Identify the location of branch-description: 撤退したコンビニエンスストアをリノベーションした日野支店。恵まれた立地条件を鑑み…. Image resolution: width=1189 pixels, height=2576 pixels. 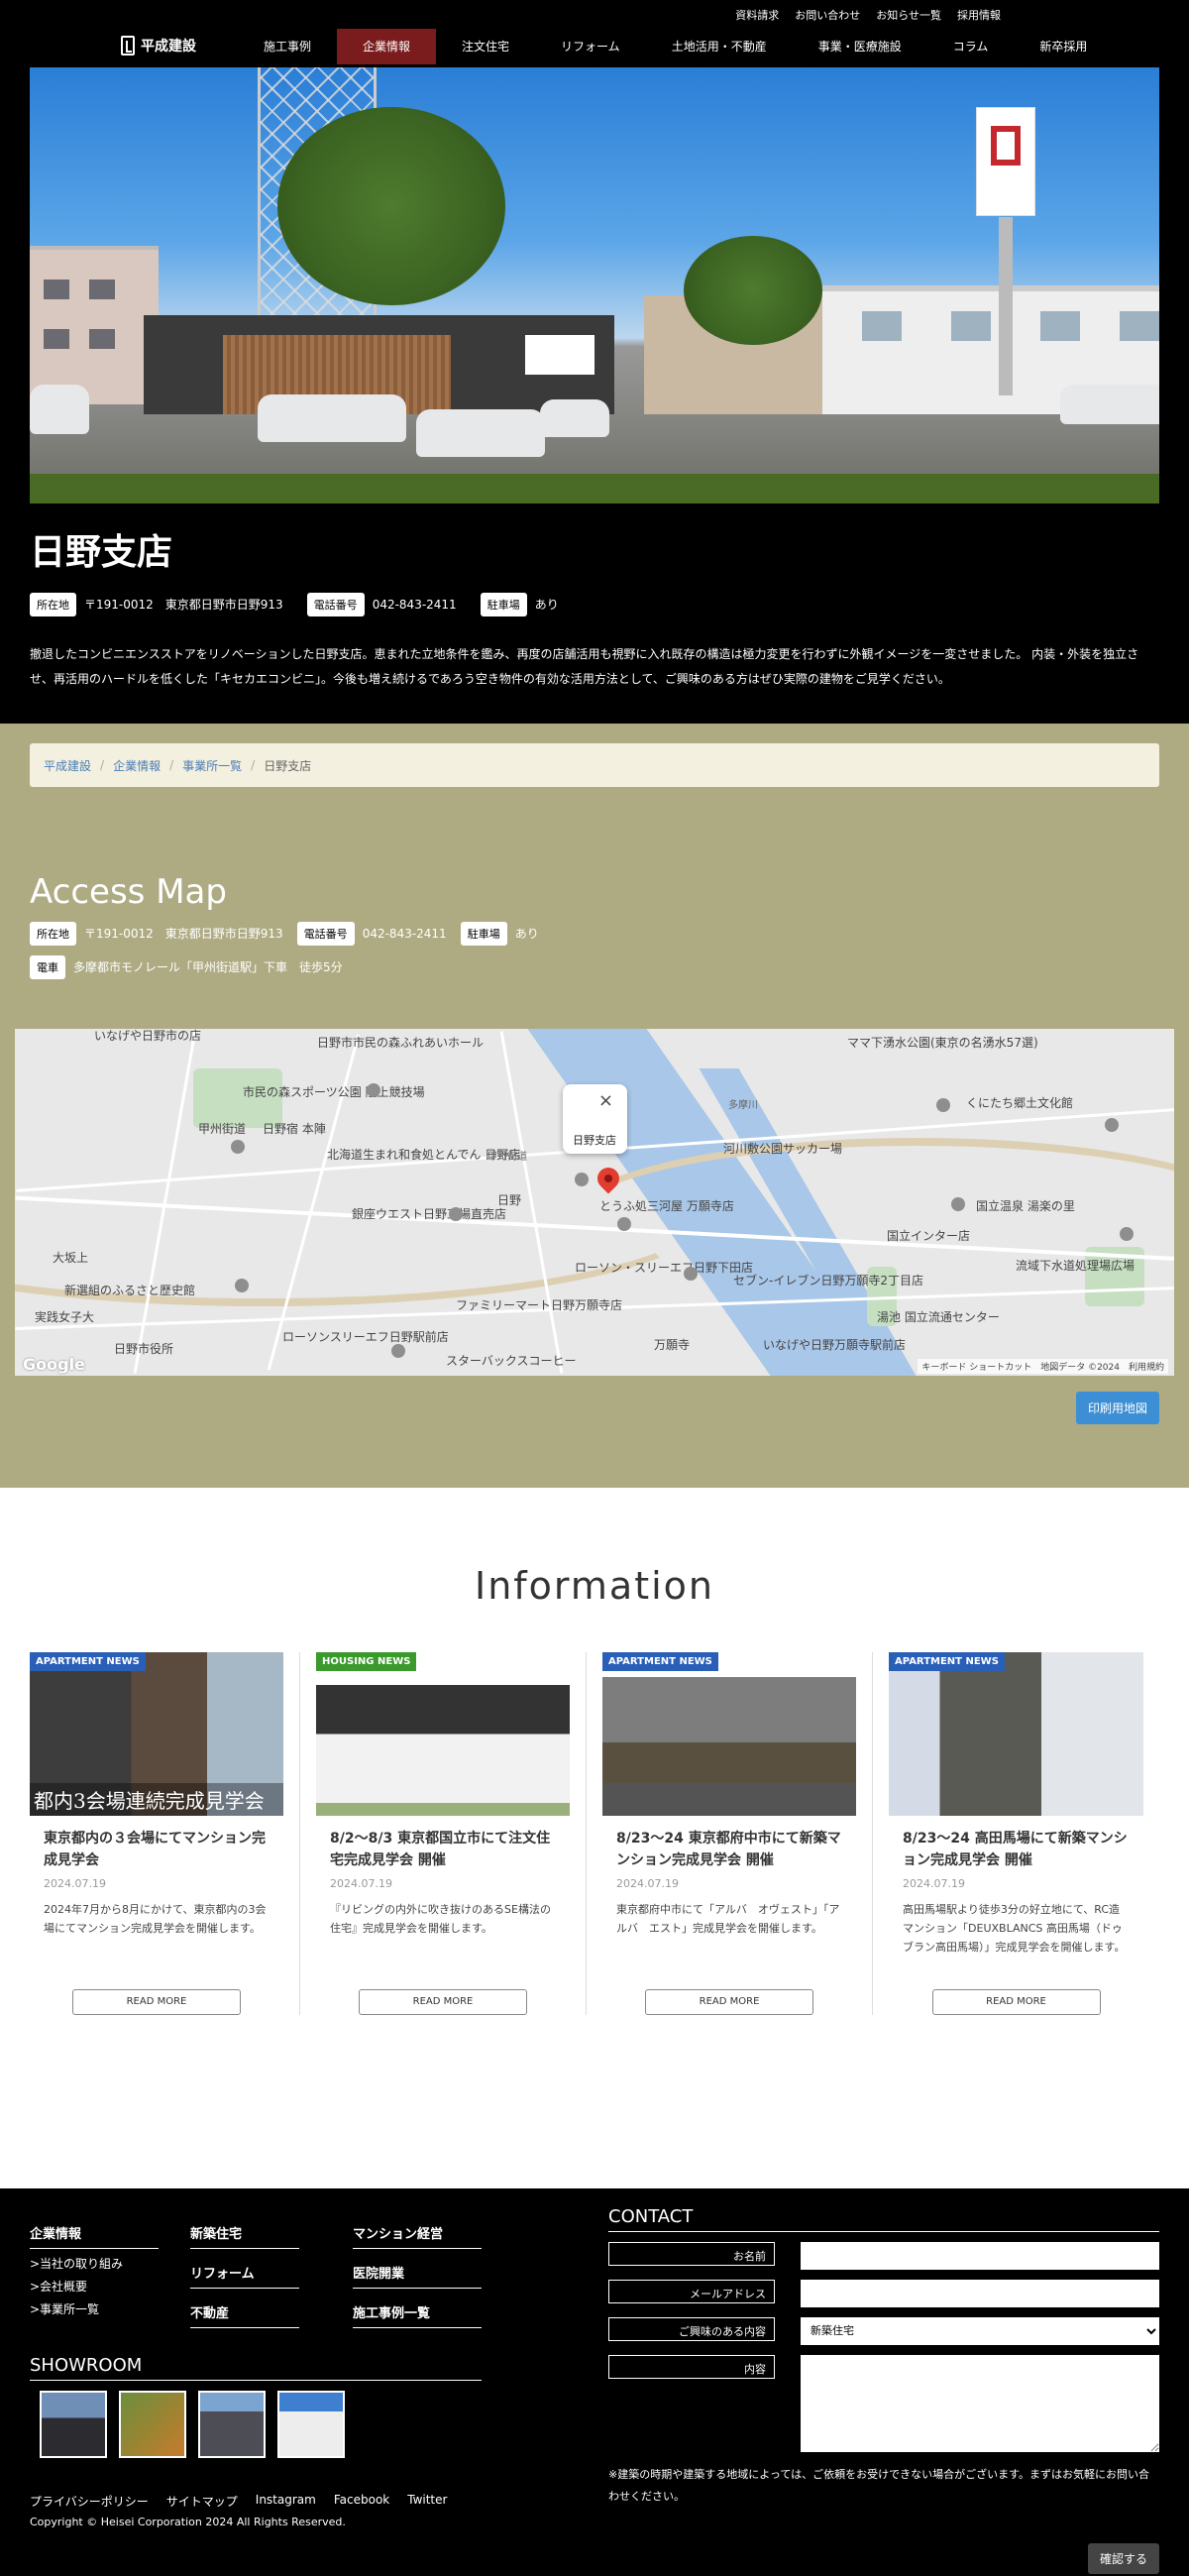
(584, 666).